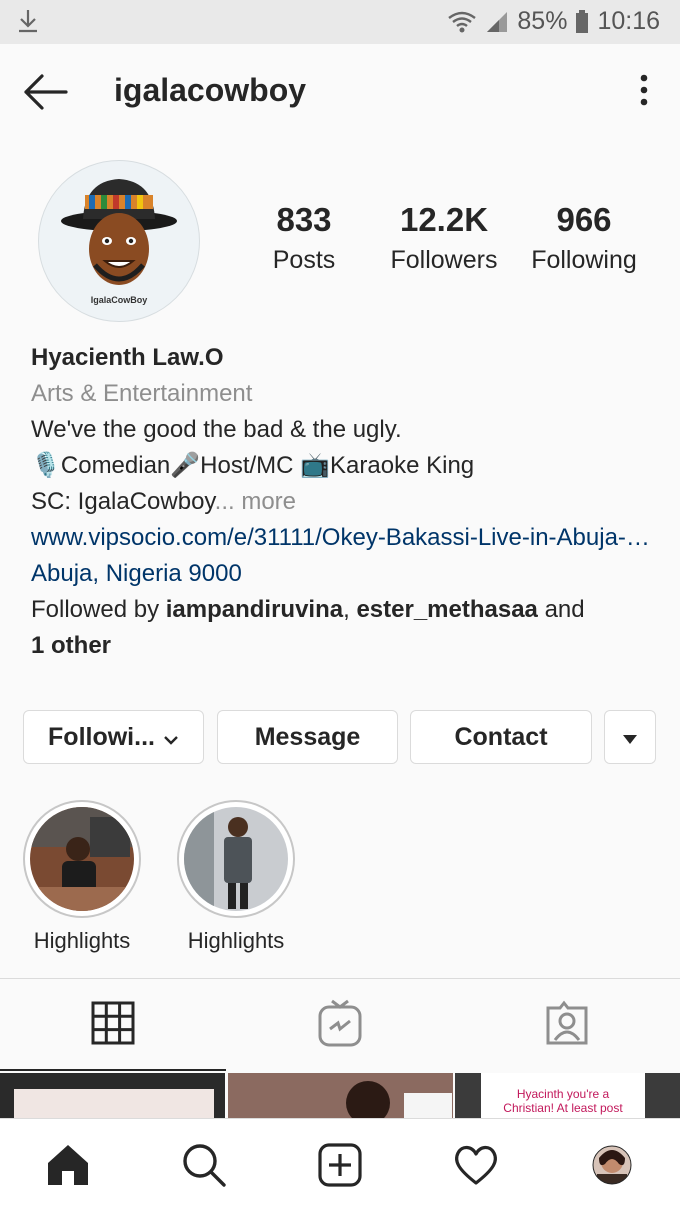 The image size is (680, 1210). What do you see at coordinates (28, 24) in the screenshot?
I see `download-icon` at bounding box center [28, 24].